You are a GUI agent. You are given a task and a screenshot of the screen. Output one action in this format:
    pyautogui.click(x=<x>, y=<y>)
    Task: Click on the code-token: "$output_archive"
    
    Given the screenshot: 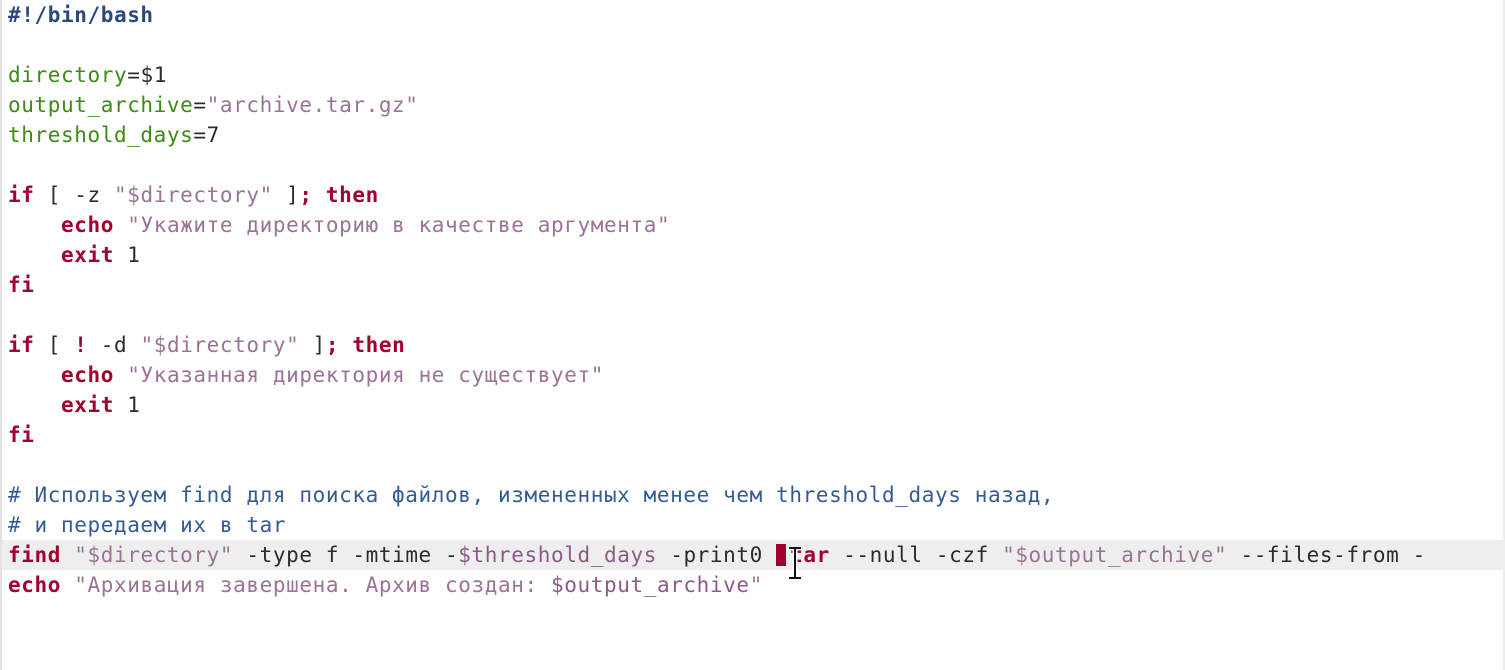 What is the action you would take?
    pyautogui.click(x=1115, y=555)
    